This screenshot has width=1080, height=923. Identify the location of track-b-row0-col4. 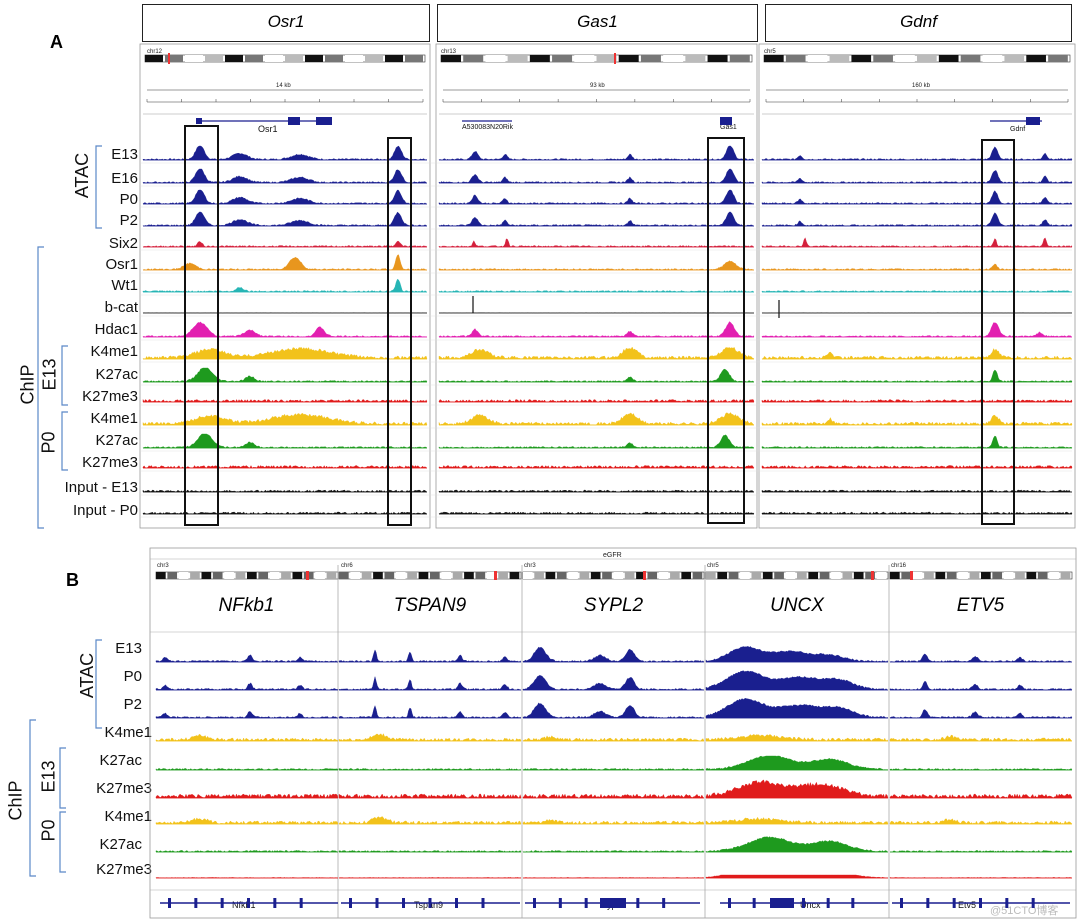
(981, 658).